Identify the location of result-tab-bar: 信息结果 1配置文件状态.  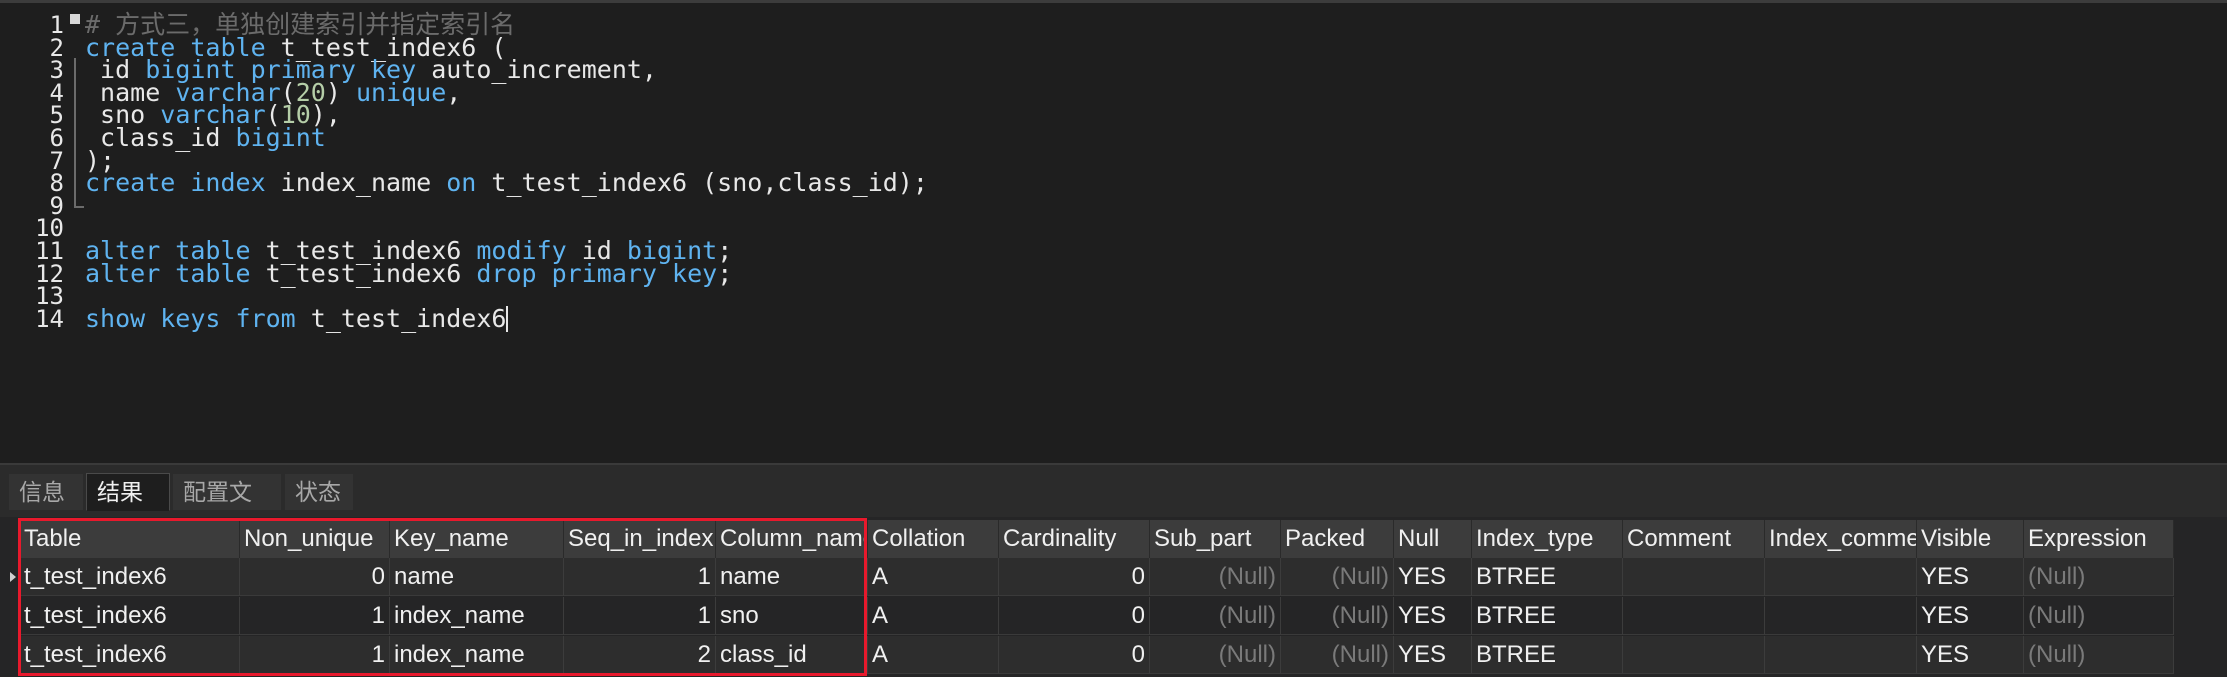
(1113, 503).